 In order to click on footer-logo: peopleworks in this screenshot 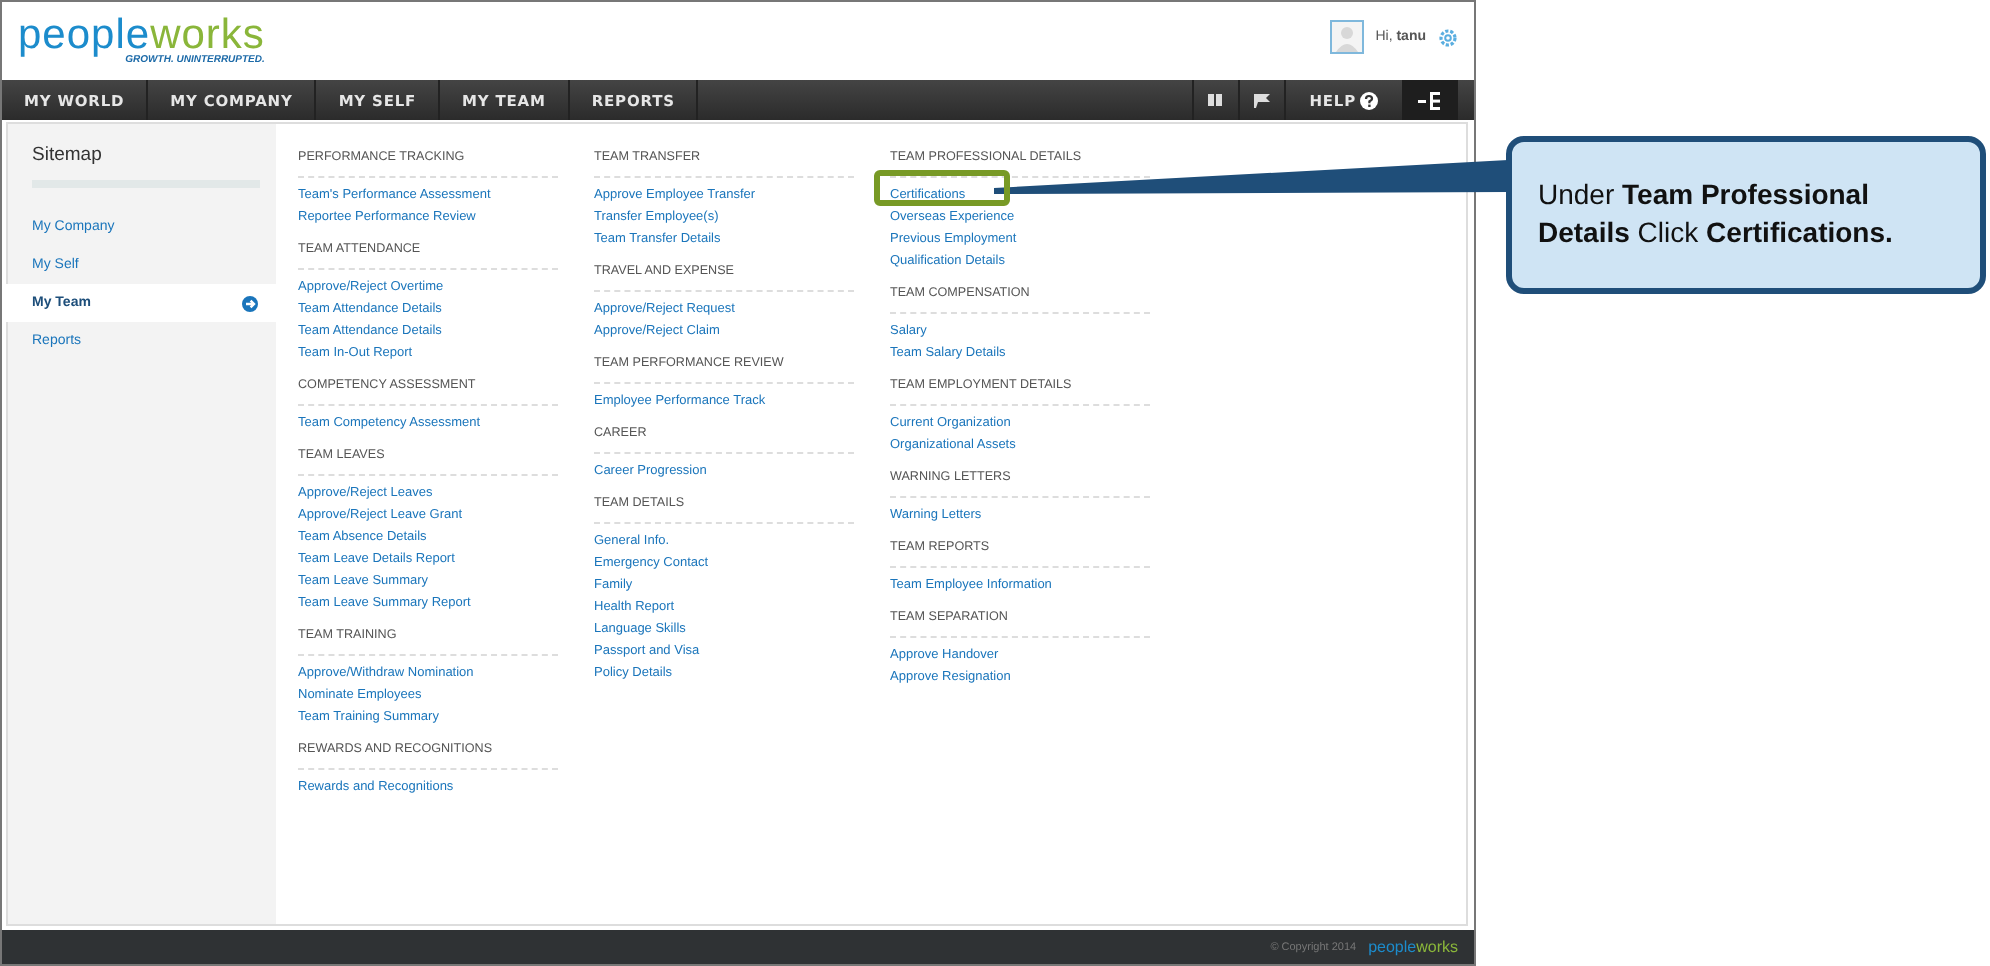, I will do `click(1413, 947)`.